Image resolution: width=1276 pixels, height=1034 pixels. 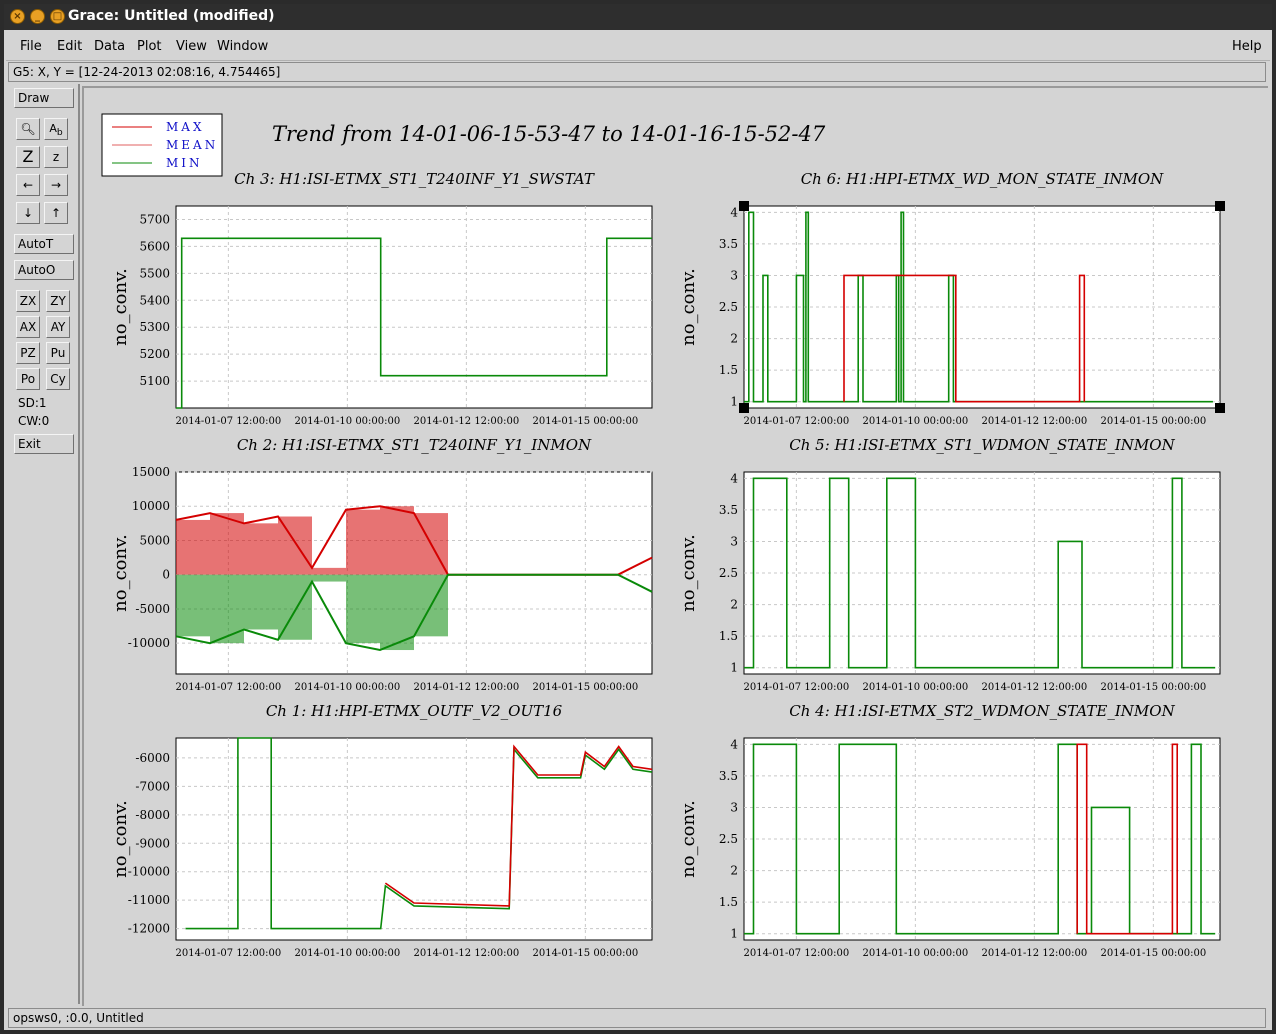 What do you see at coordinates (154, 327) in the screenshot?
I see `y-tick-label: 5300` at bounding box center [154, 327].